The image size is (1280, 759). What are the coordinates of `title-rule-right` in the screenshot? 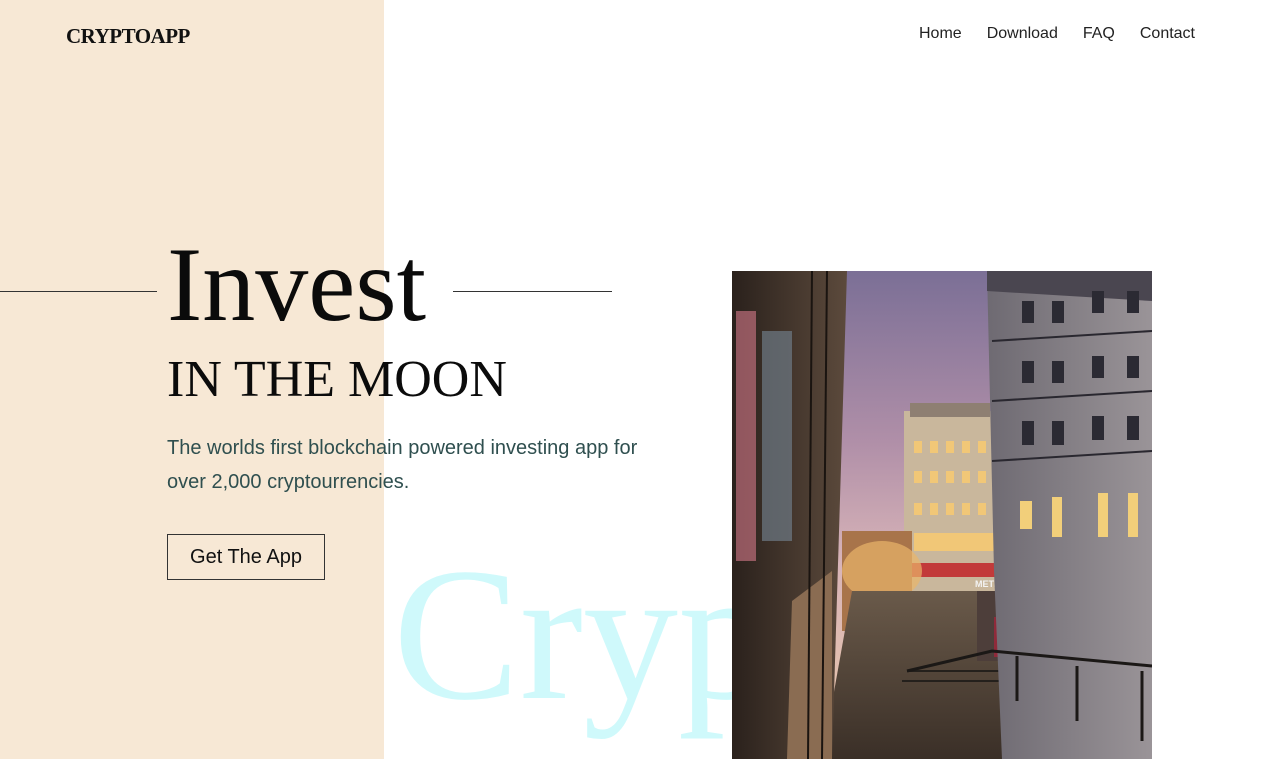 It's located at (532, 291).